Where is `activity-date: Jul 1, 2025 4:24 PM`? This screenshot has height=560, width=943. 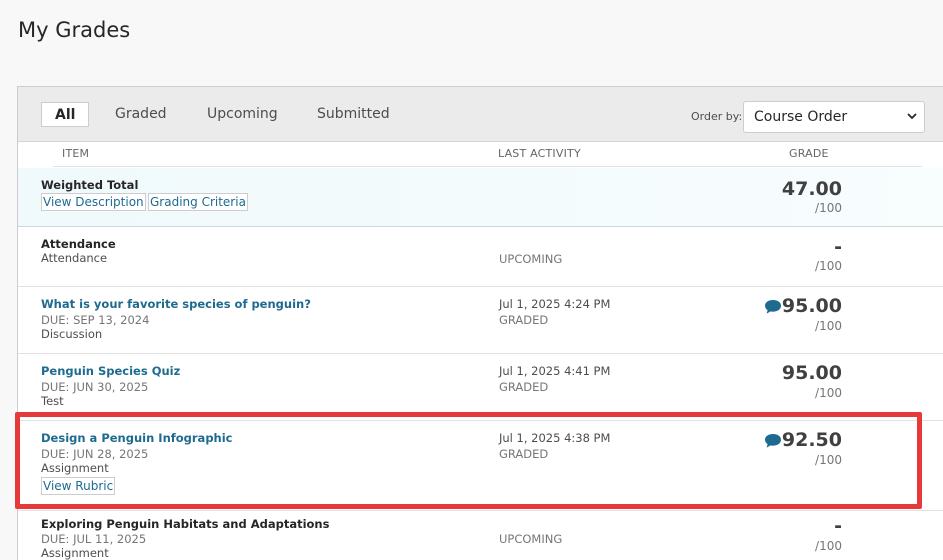
activity-date: Jul 1, 2025 4:24 PM is located at coordinates (555, 304).